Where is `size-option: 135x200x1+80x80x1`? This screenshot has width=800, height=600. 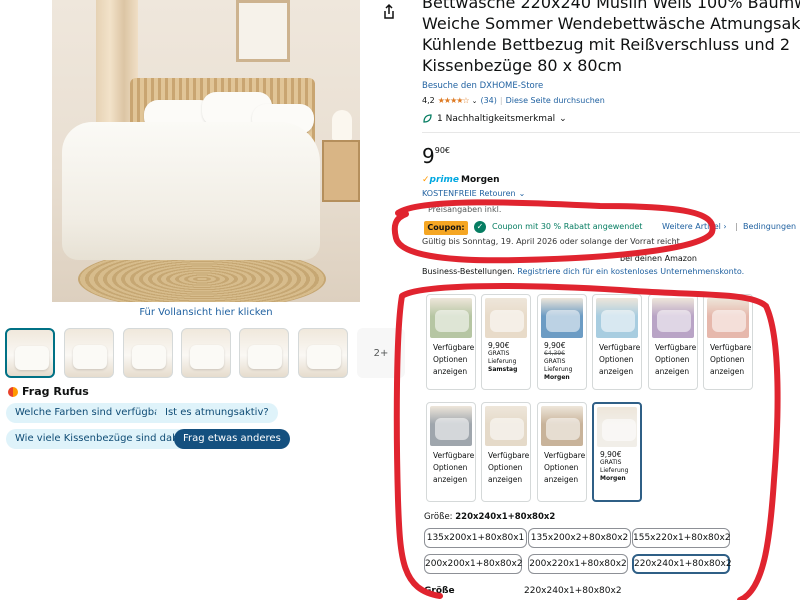
size-option: 135x200x1+80x80x1 is located at coordinates (475, 538).